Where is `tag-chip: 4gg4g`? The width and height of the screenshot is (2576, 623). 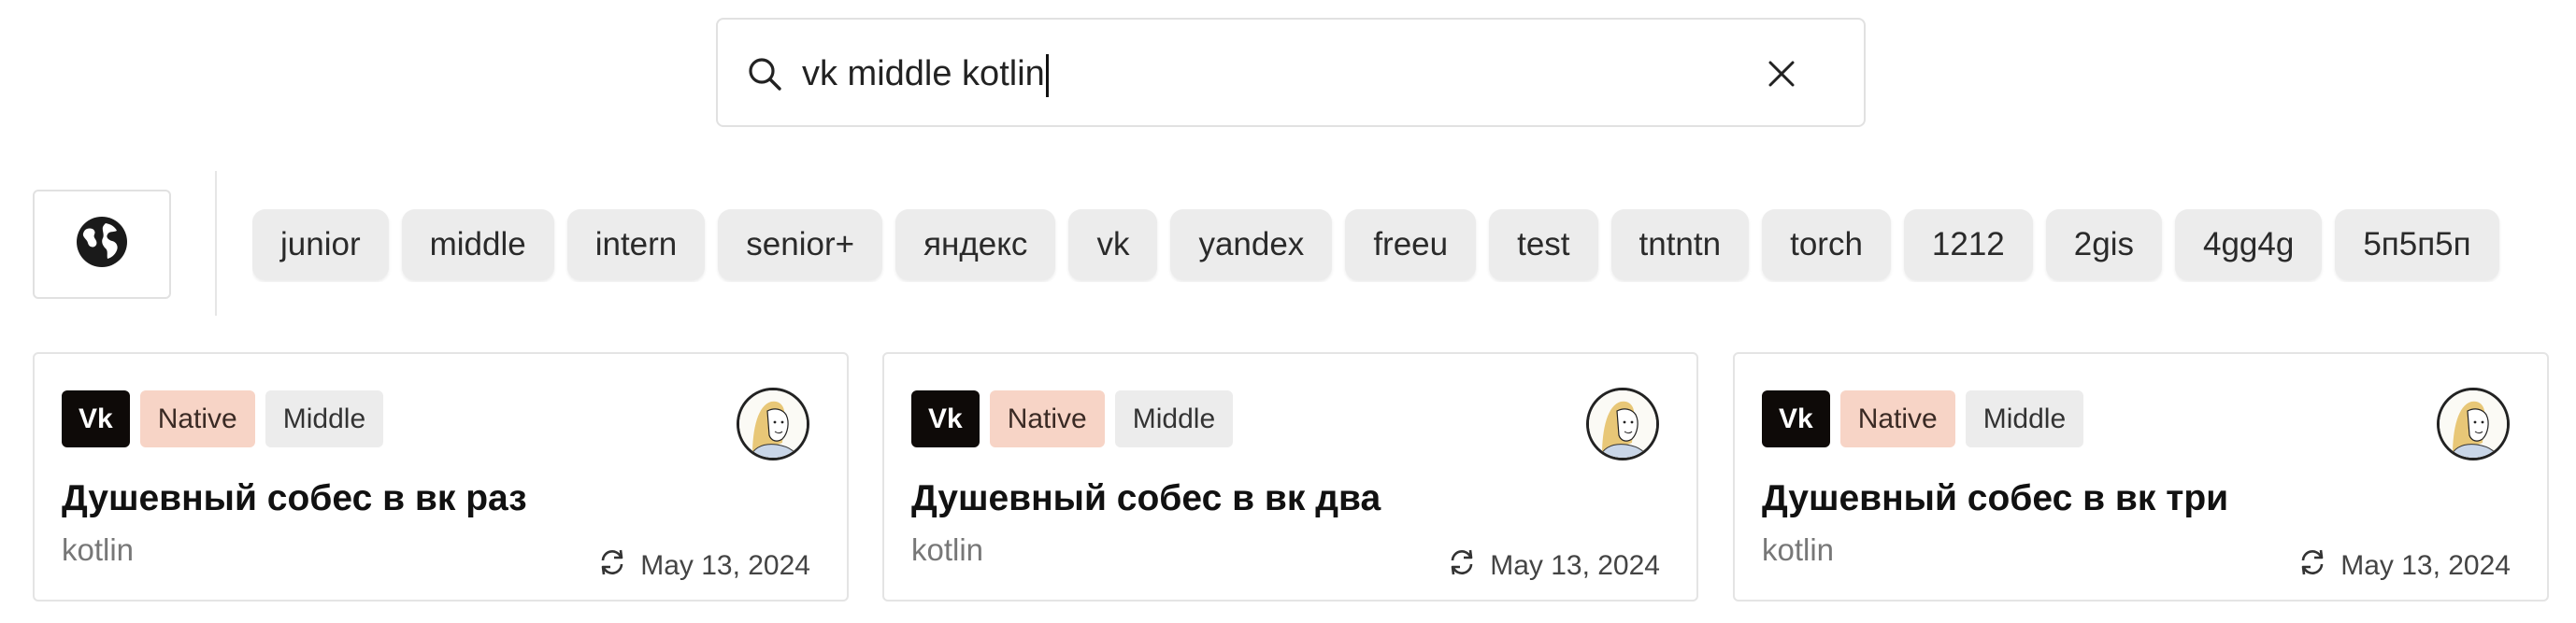
tag-chip: 4gg4g is located at coordinates (2249, 245).